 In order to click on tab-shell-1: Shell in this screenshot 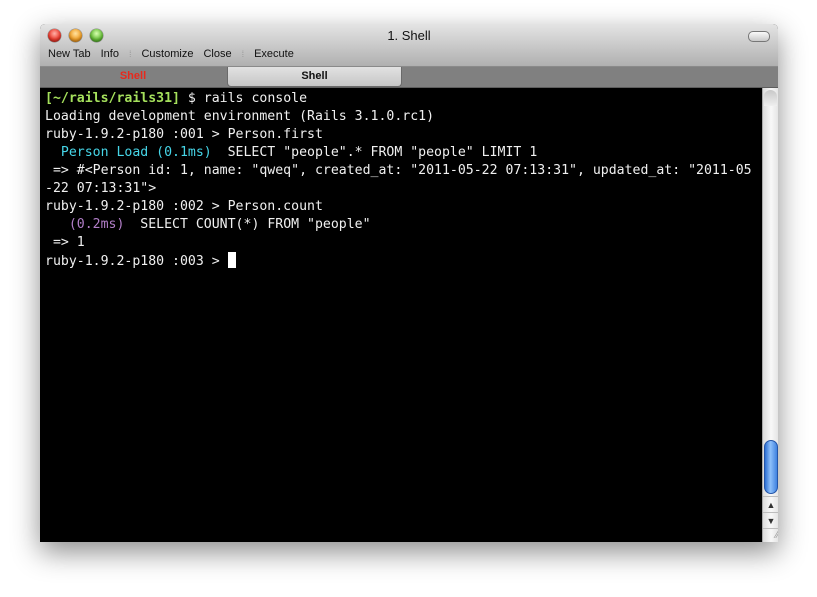, I will do `click(133, 76)`.